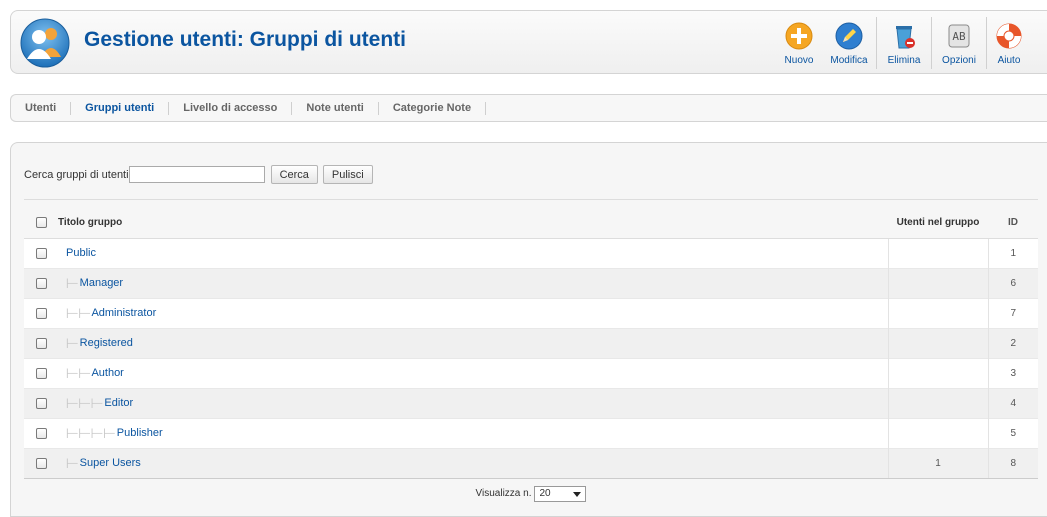  What do you see at coordinates (294, 174) in the screenshot?
I see `search-button: Cerca` at bounding box center [294, 174].